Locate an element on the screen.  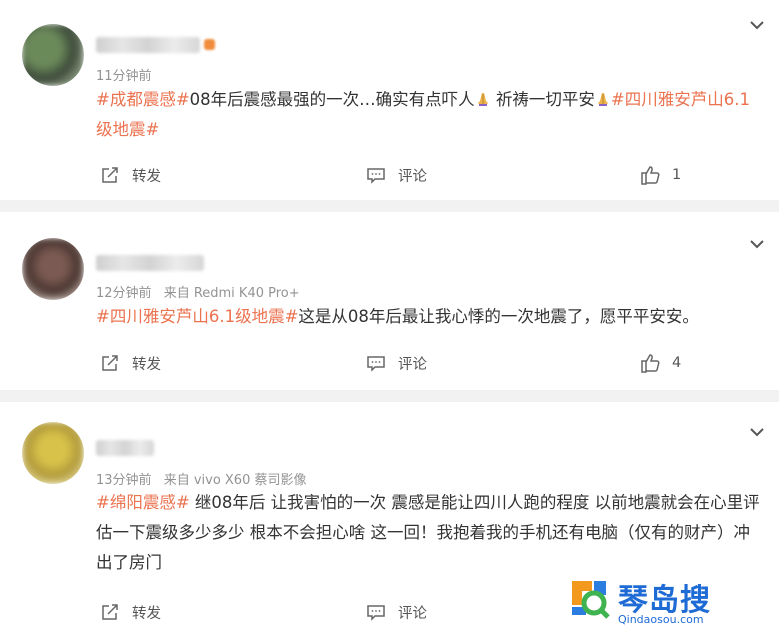
post-content: #四川雅安芦山6.1级地震#这是从08年后最让我心悸的一次地震了，愿平平安安。 is located at coordinates (431, 317).